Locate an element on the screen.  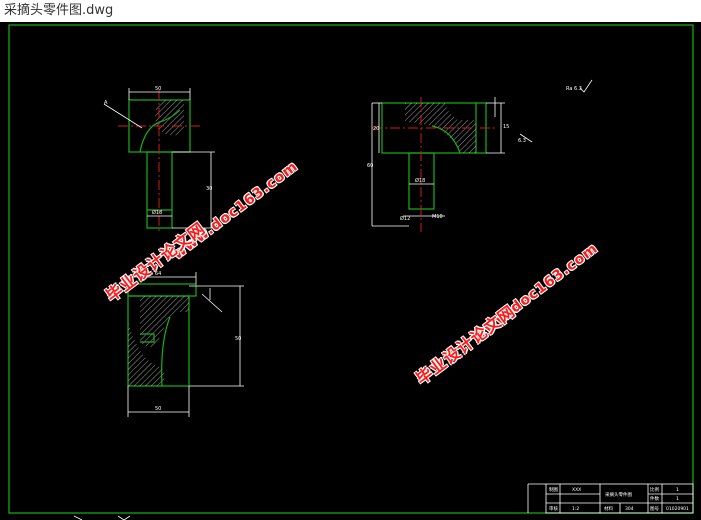
tb-scale-value: 1 is located at coordinates (677, 490).